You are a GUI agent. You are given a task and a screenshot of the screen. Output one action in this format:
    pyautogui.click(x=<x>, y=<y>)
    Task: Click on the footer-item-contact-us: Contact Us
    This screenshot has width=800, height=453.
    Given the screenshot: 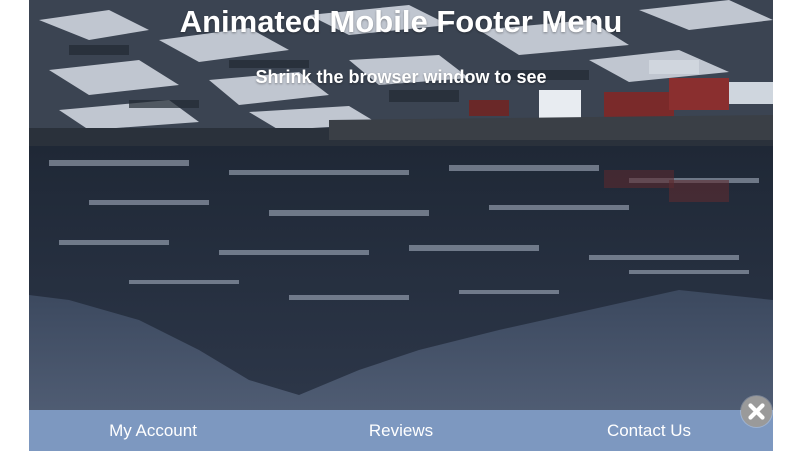 What is the action you would take?
    pyautogui.click(x=649, y=430)
    